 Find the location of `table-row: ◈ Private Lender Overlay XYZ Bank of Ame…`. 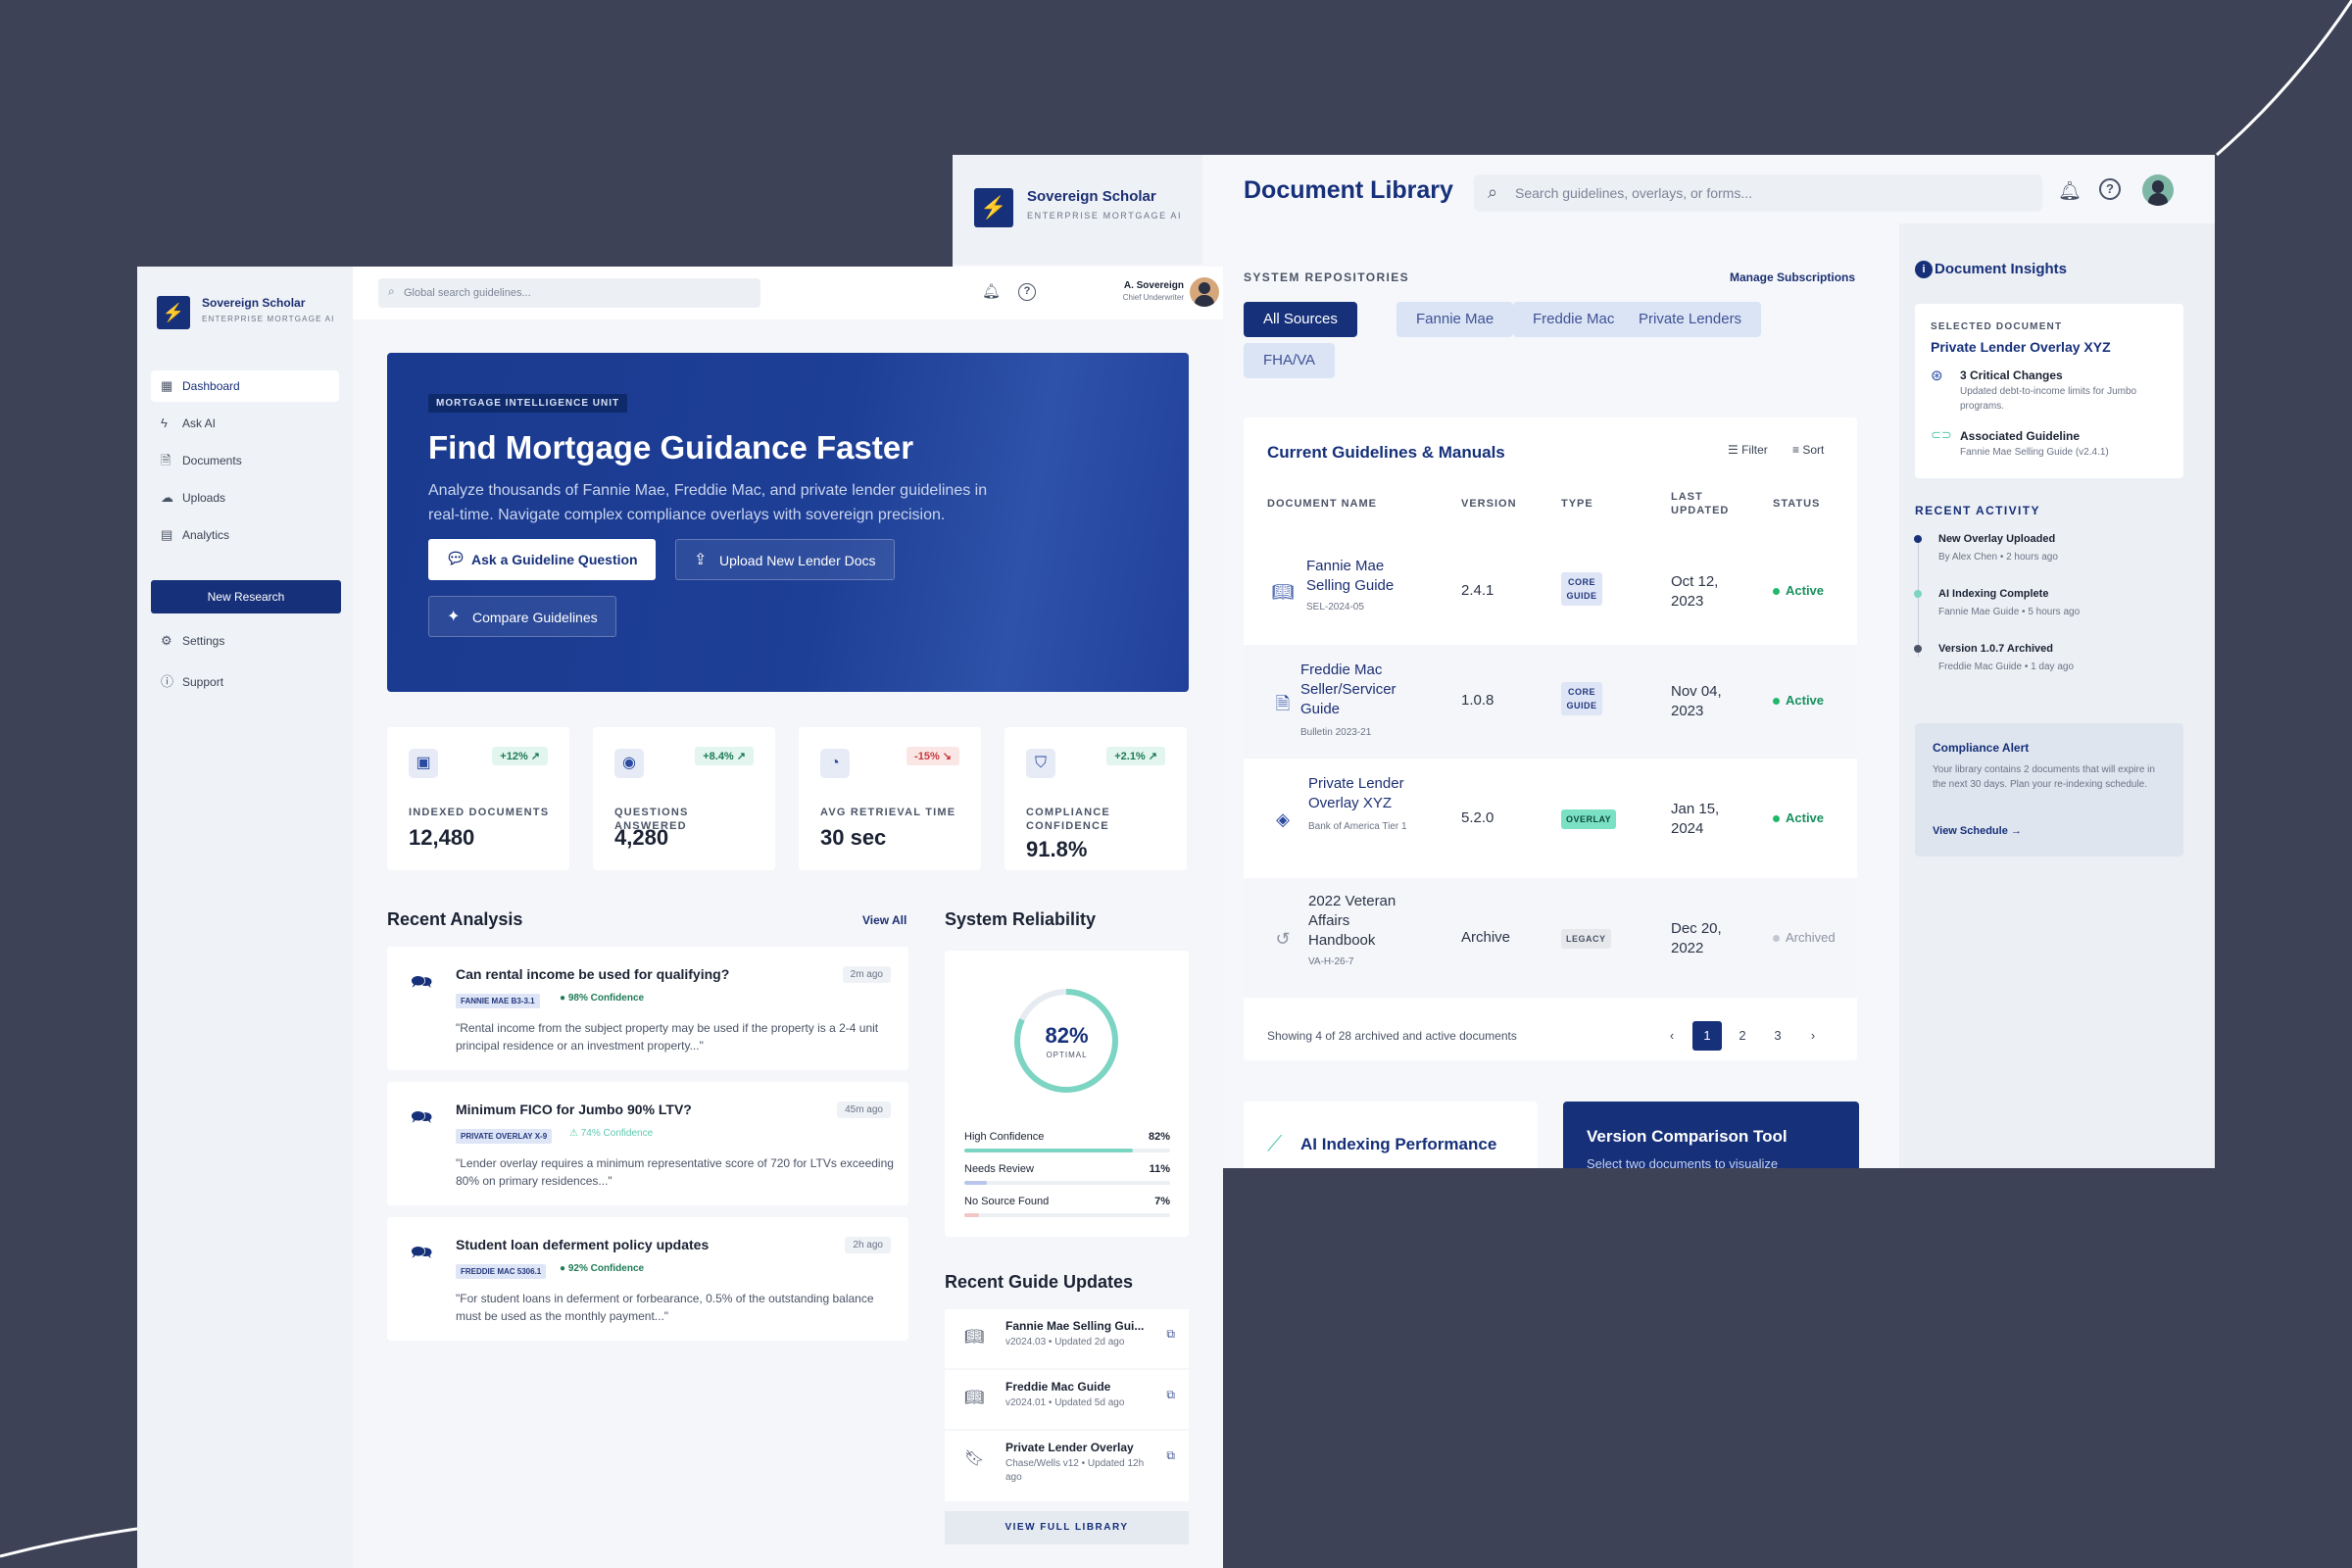

table-row: ◈ Private Lender Overlay XYZ Bank of Ame… is located at coordinates (1550, 818).